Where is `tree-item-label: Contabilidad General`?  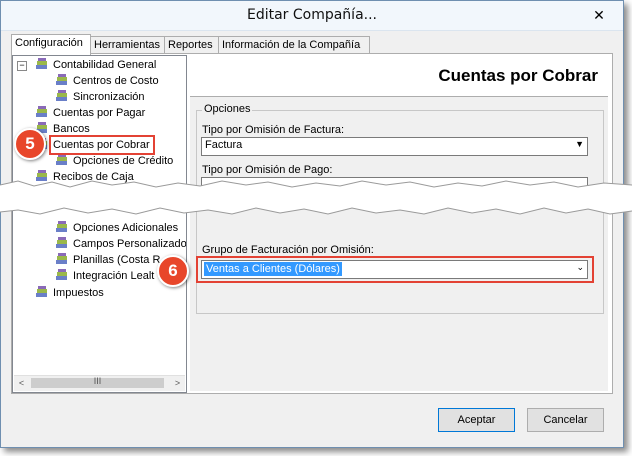 tree-item-label: Contabilidad General is located at coordinates (105, 65).